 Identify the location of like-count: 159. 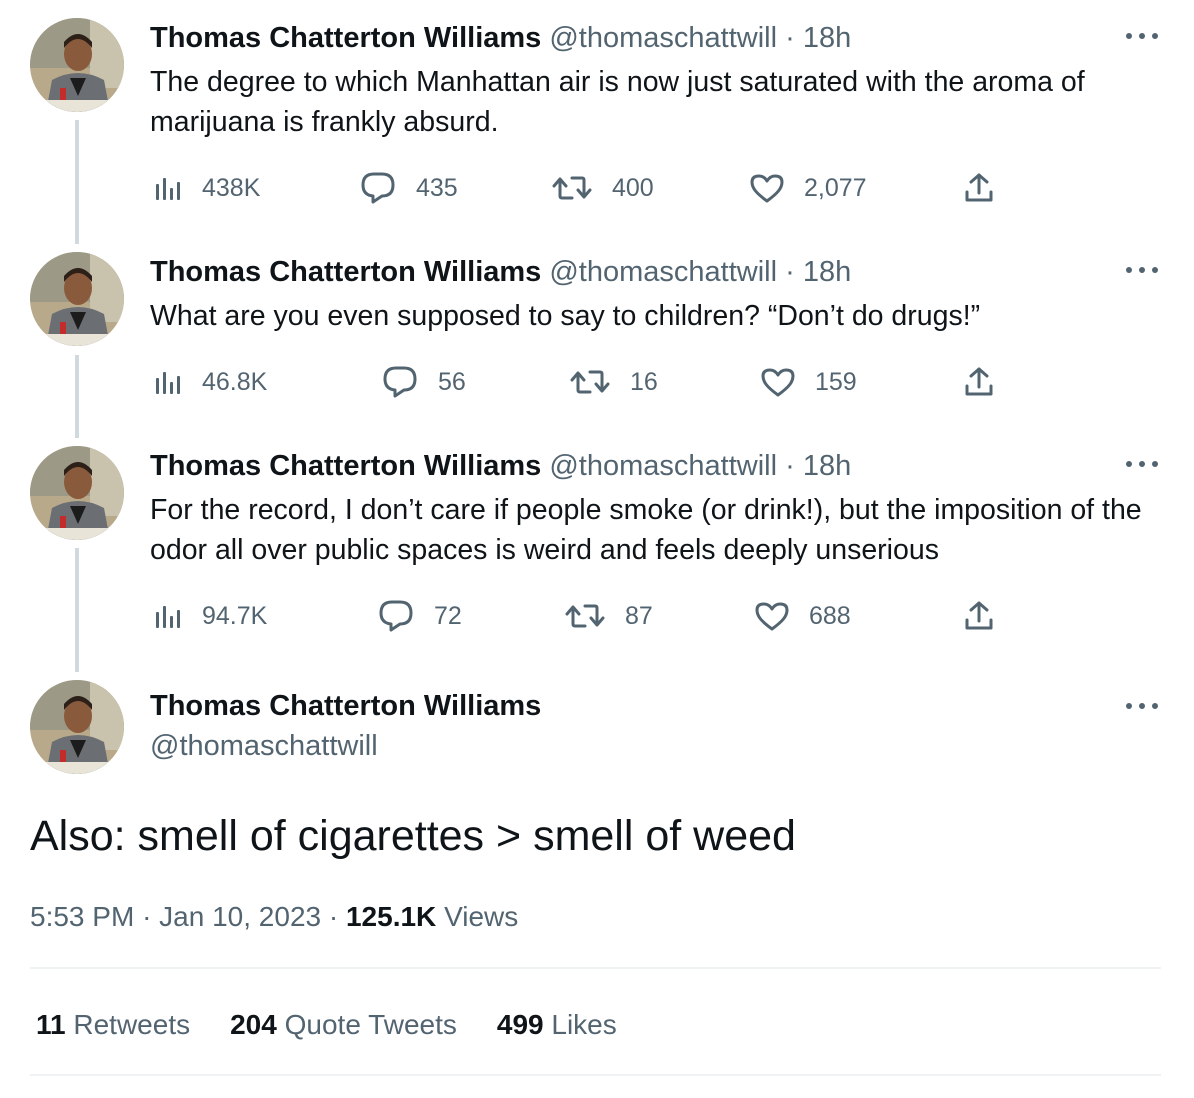
(836, 381).